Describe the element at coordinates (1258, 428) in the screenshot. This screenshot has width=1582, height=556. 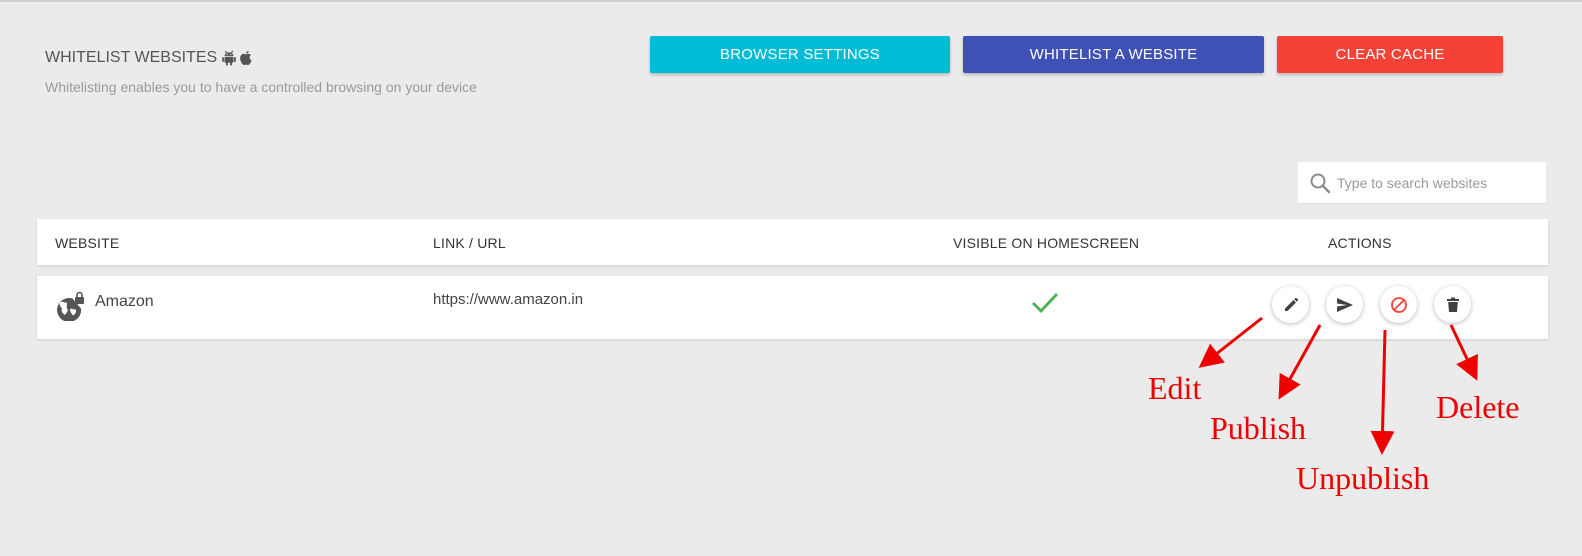
I see `annotation-publish: Publish` at that location.